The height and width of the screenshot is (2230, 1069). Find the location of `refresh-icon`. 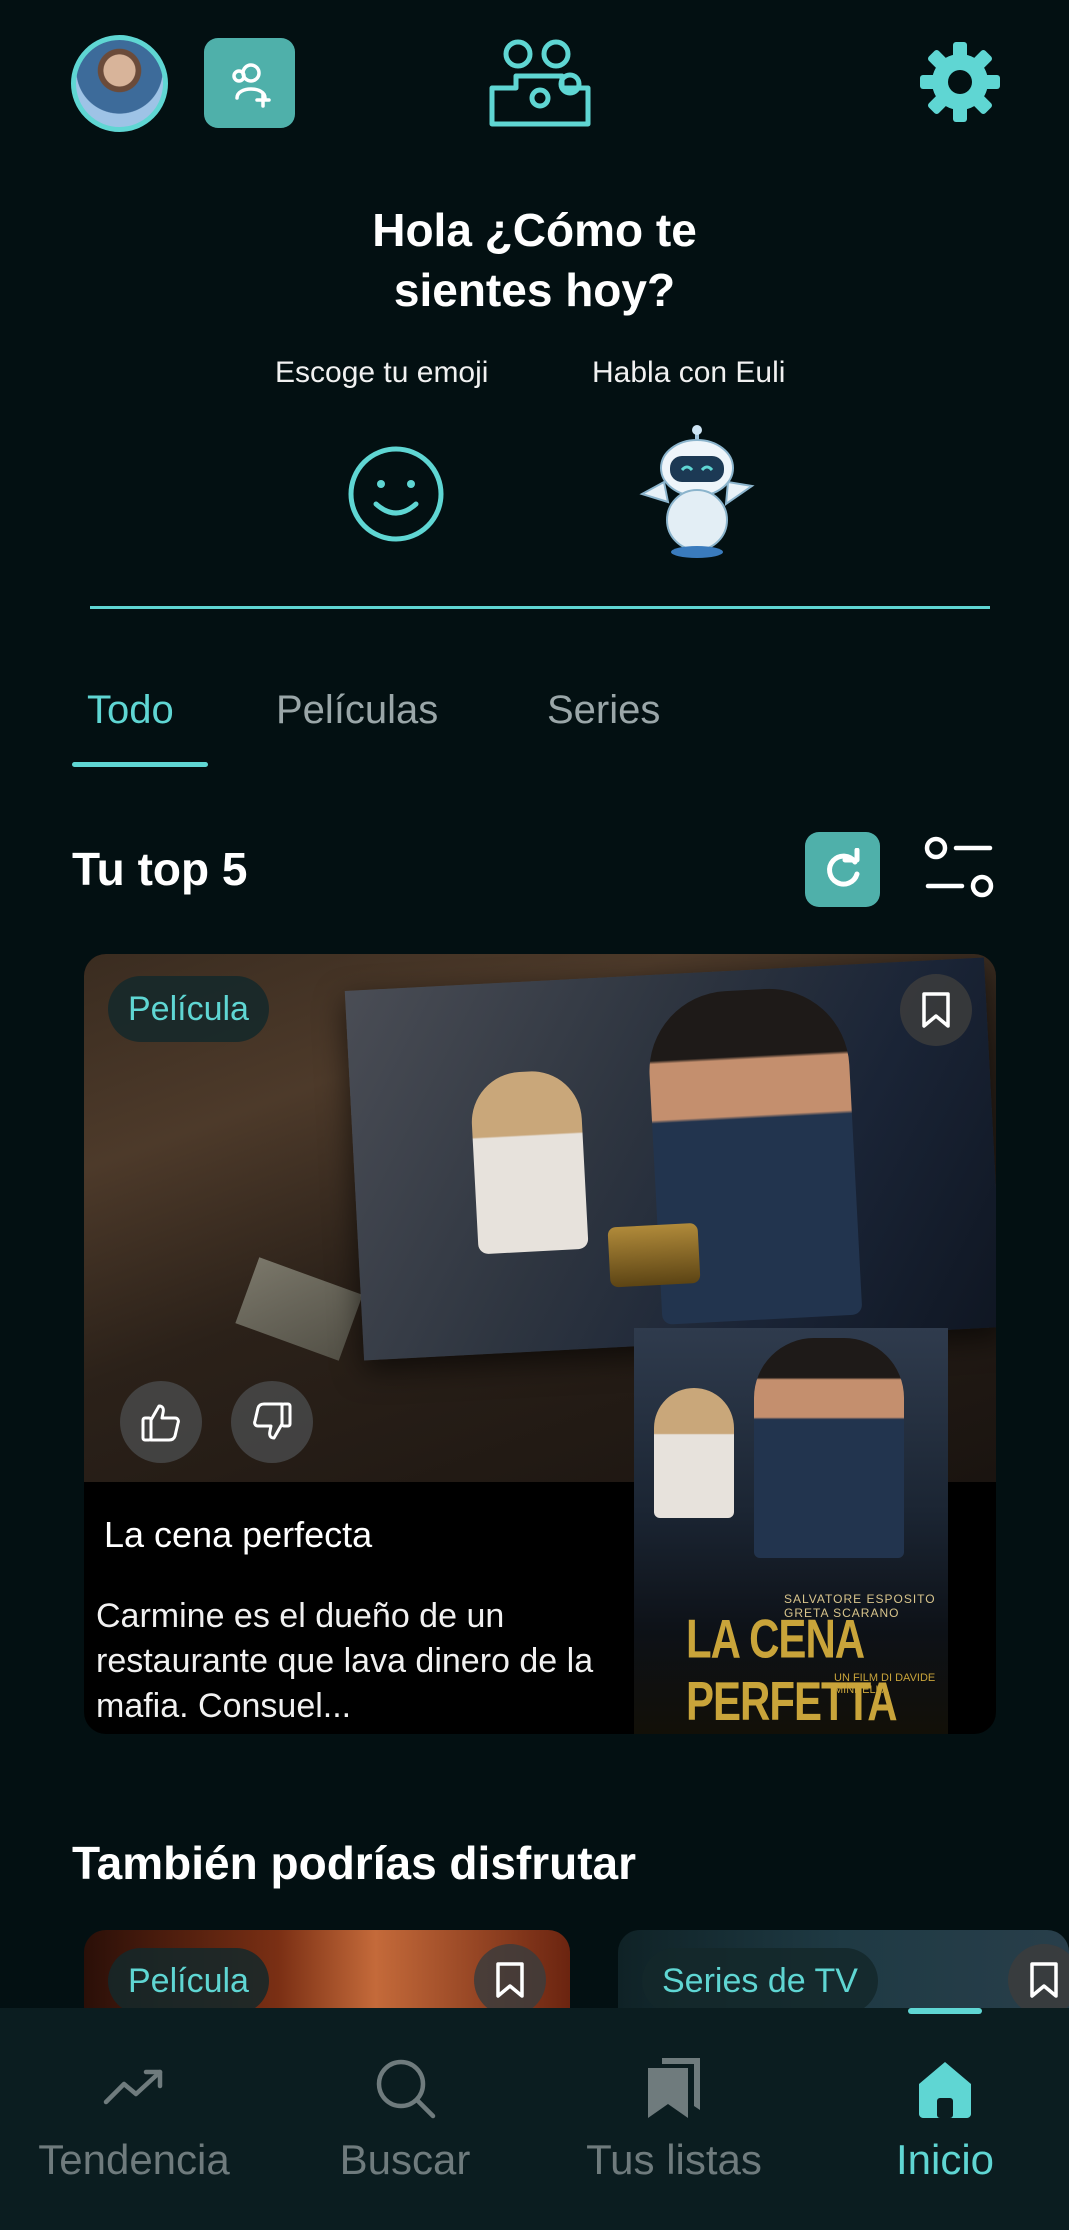

refresh-icon is located at coordinates (842, 867).